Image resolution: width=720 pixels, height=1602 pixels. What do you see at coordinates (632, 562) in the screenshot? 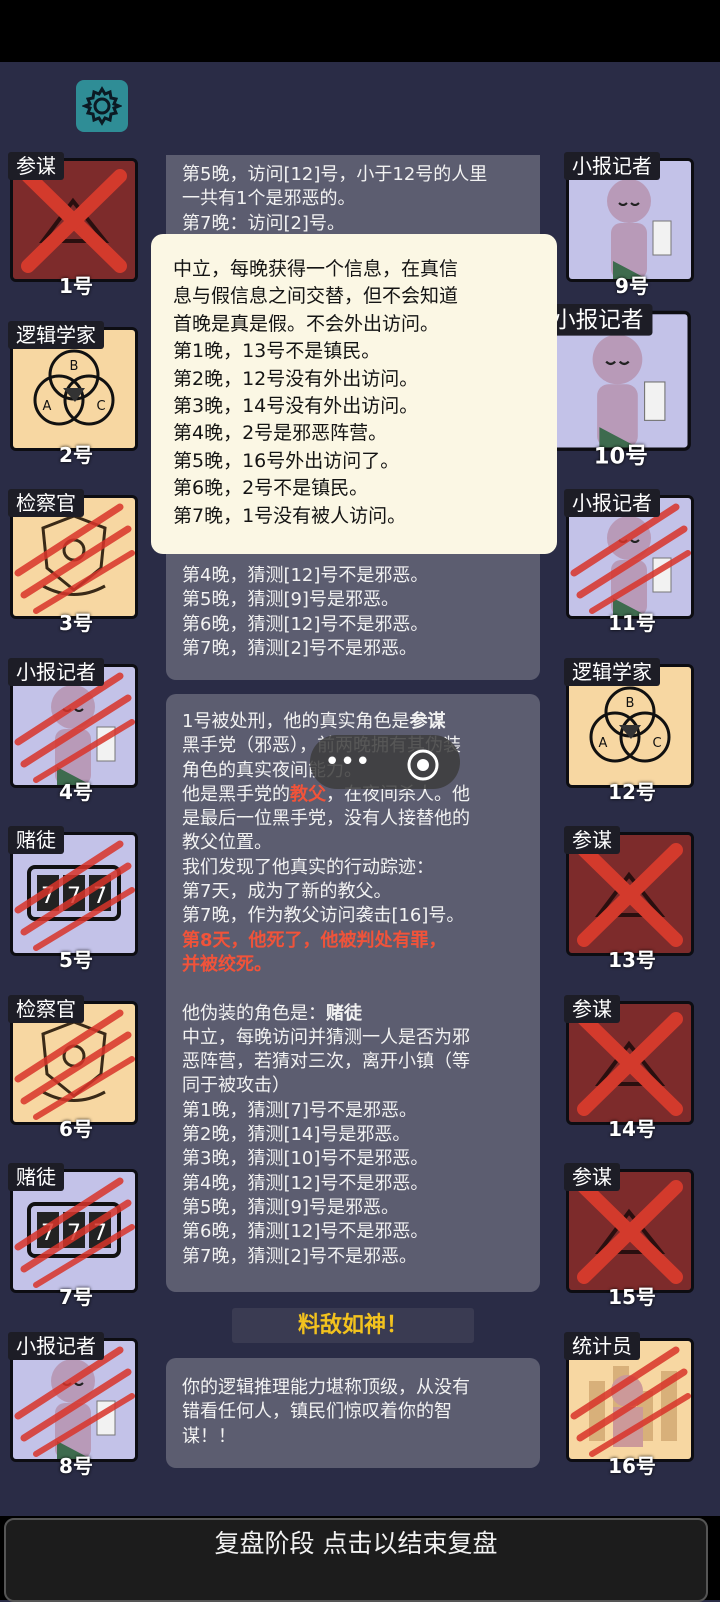
I see `player-card: 小报记者 11号` at bounding box center [632, 562].